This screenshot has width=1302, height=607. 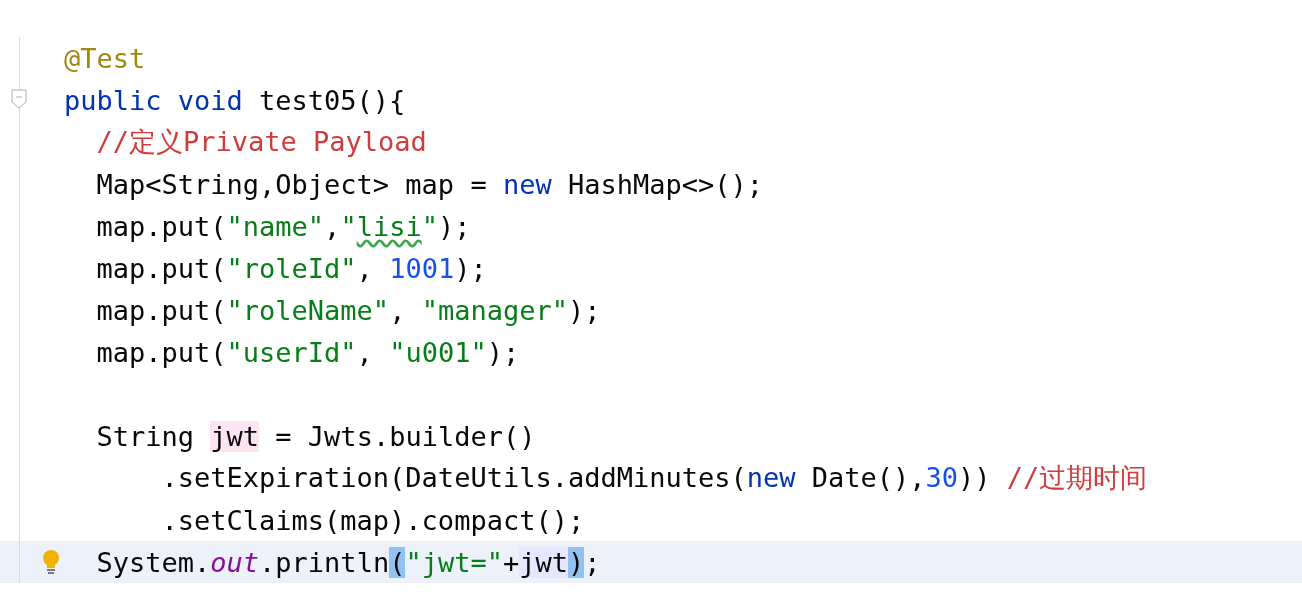 I want to click on code-line: //定义Private Payload, so click(x=261, y=142).